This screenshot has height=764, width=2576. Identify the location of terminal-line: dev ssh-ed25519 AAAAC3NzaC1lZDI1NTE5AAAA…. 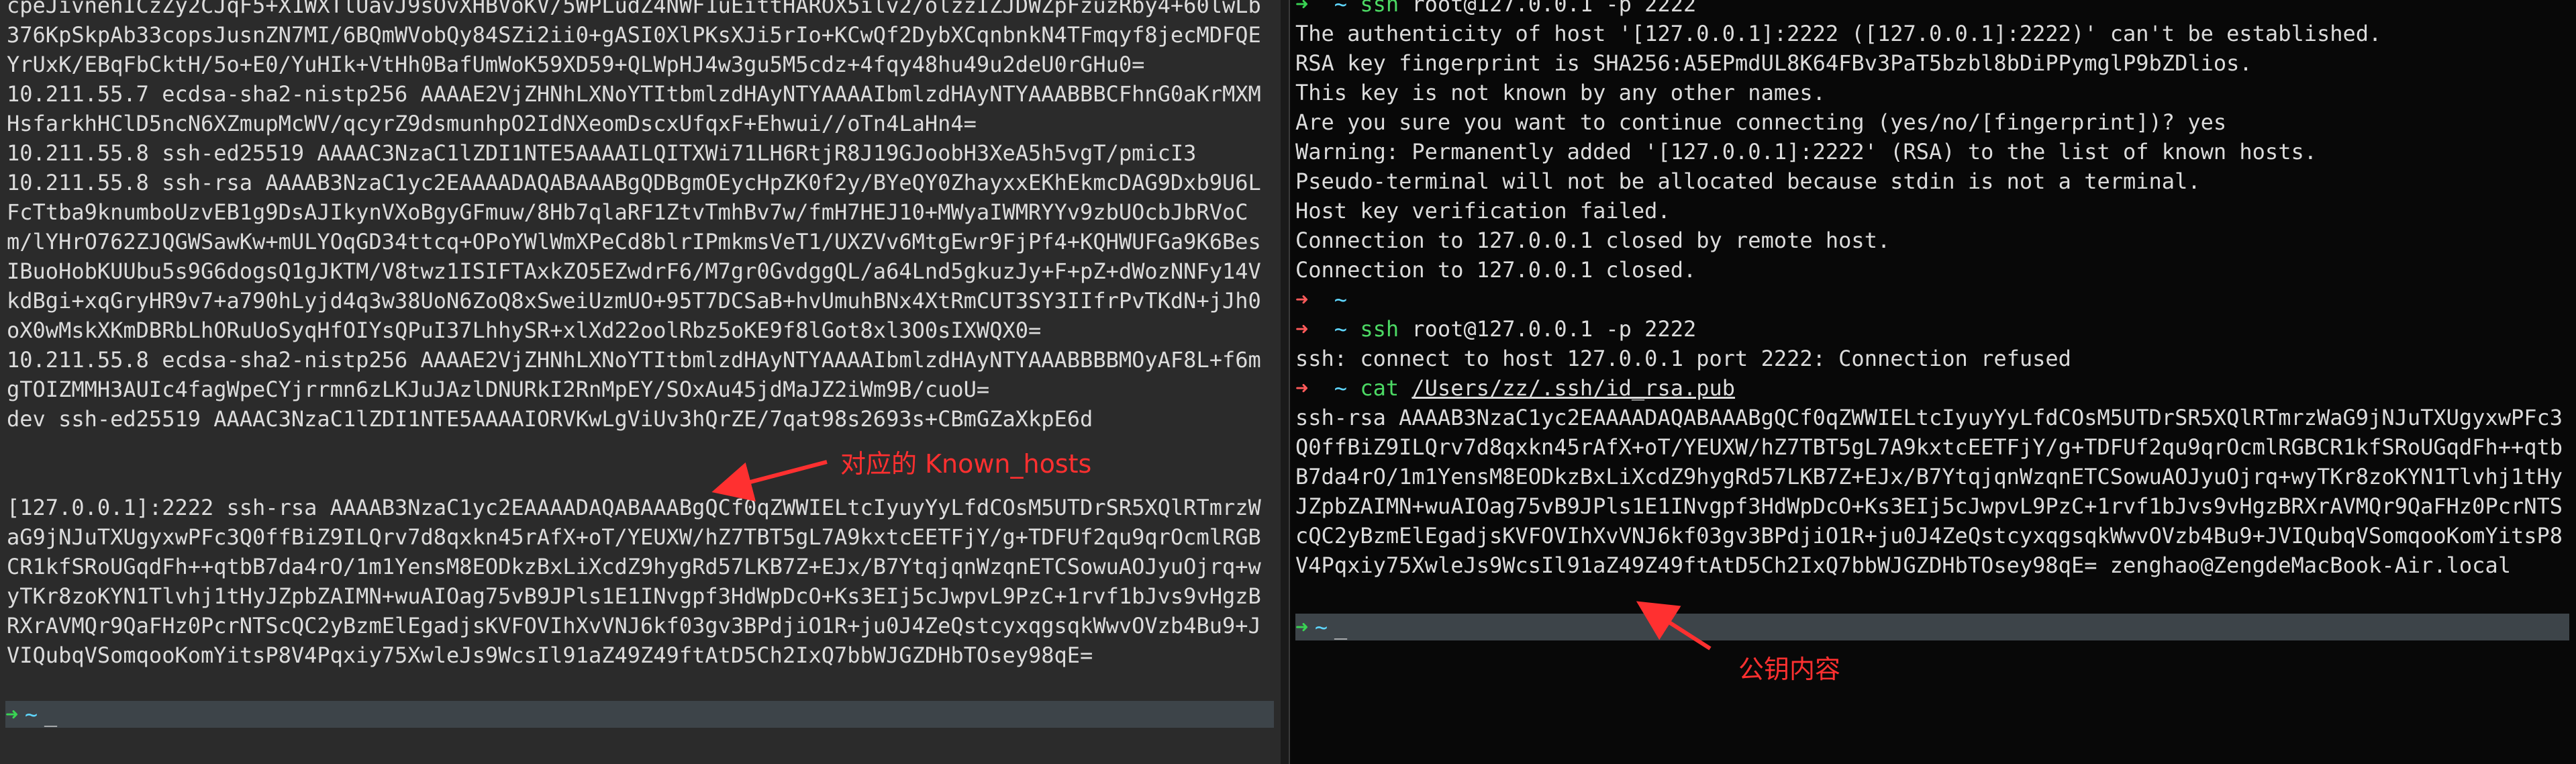
(550, 419).